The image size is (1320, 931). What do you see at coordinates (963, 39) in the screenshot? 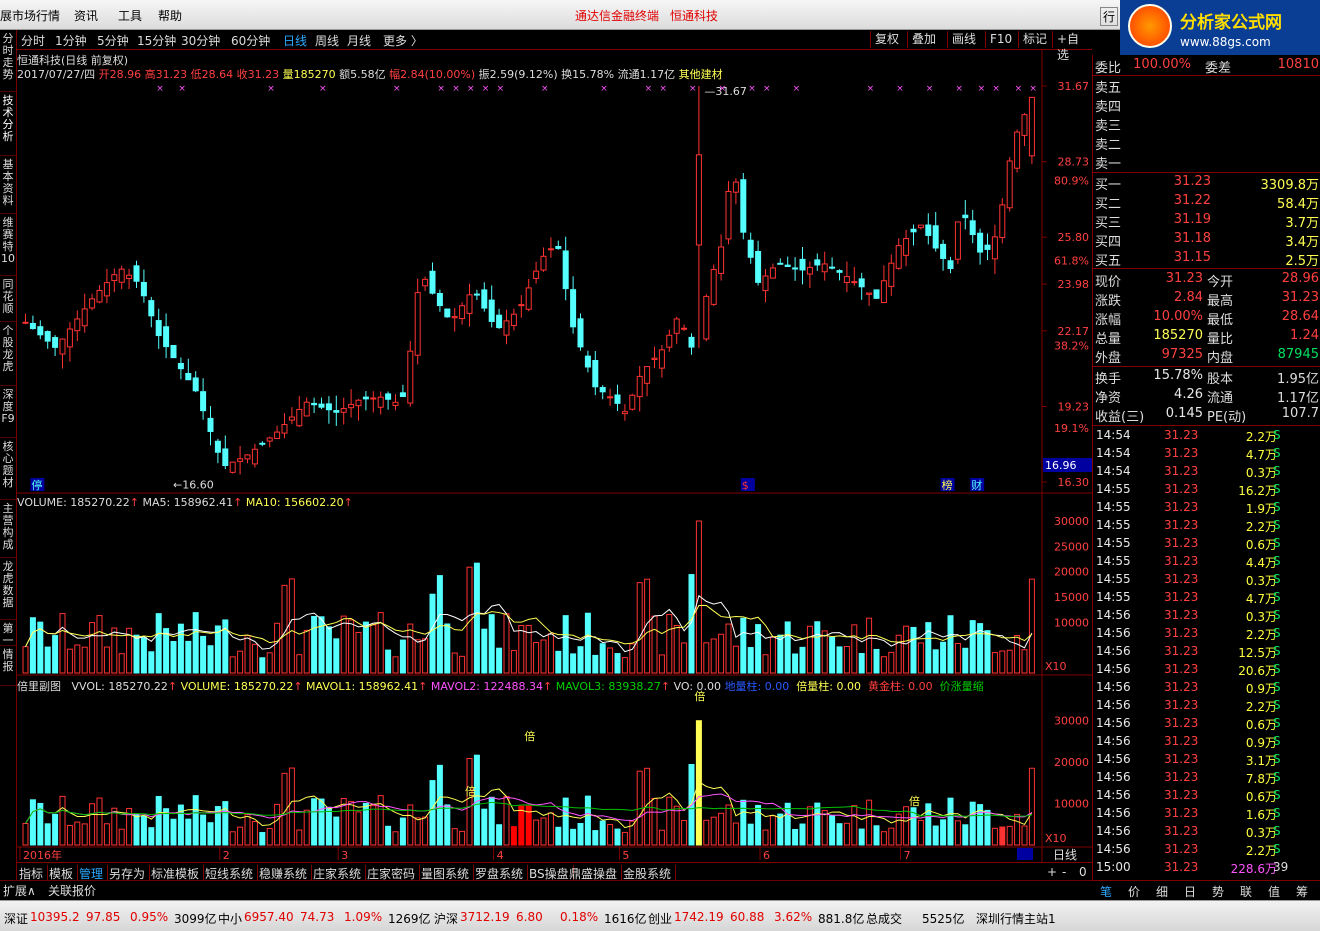
I see `toolbar-button-3: 画线` at bounding box center [963, 39].